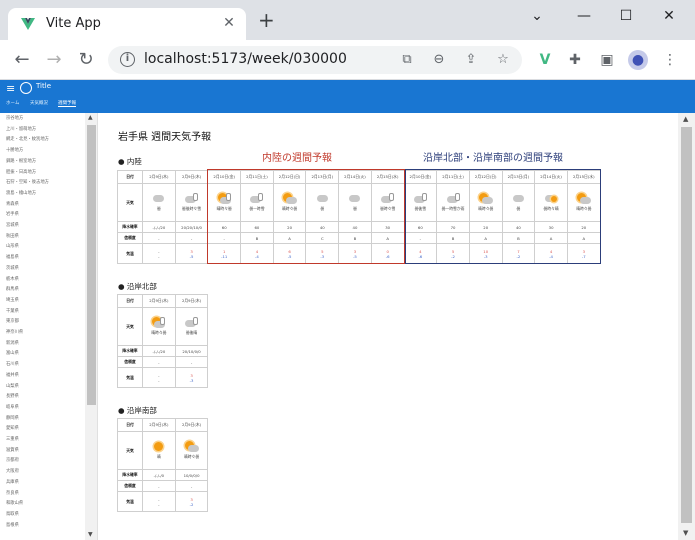  Describe the element at coordinates (471, 60) in the screenshot. I see `share-icon: ⇪` at that location.